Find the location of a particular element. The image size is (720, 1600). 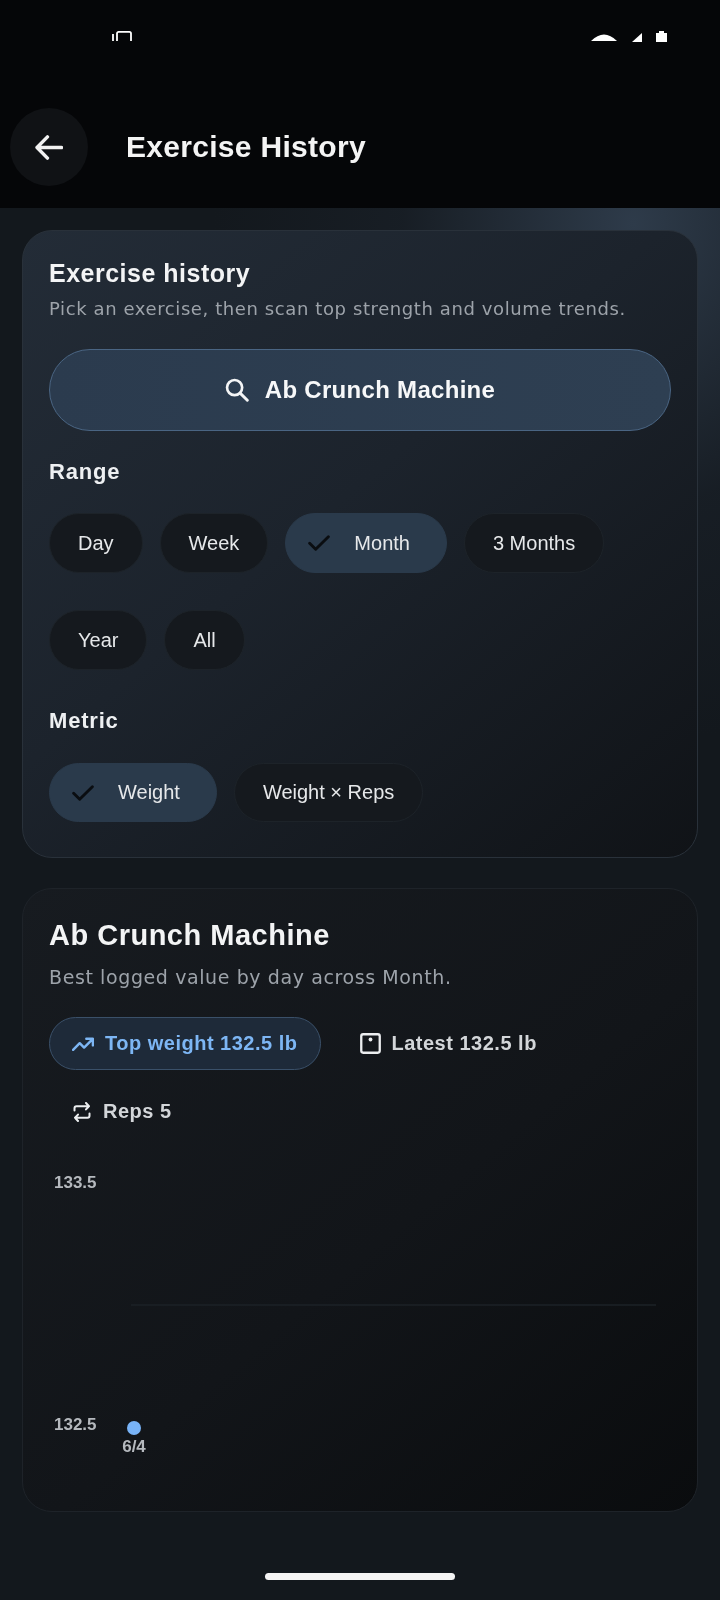

arrow-left-icon is located at coordinates (49, 147).